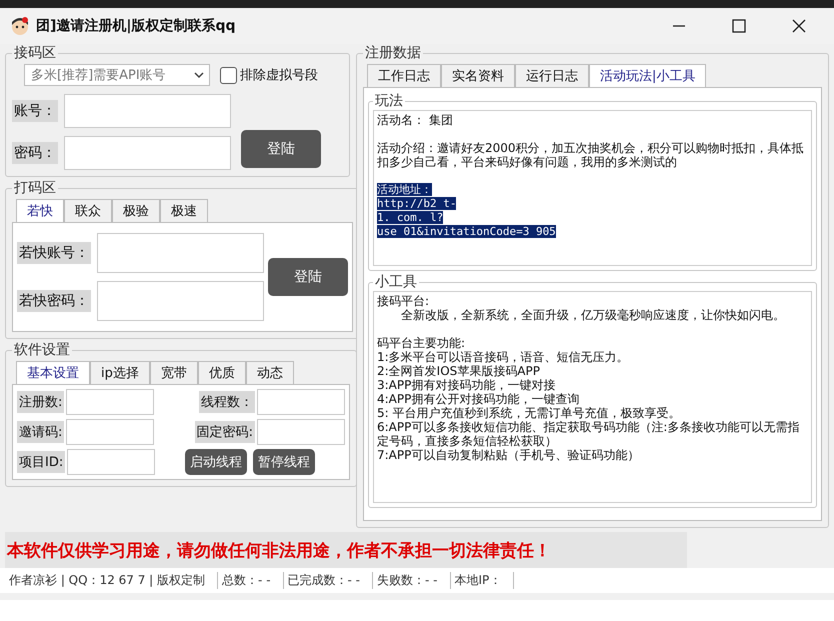 The image size is (834, 621). What do you see at coordinates (120, 372) in the screenshot?
I see `tab: ip选择` at bounding box center [120, 372].